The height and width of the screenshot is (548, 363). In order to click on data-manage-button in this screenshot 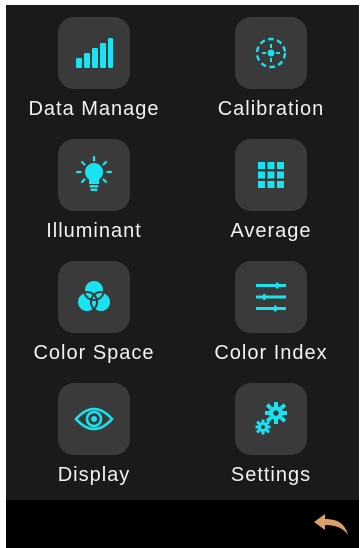, I will do `click(94, 53)`.